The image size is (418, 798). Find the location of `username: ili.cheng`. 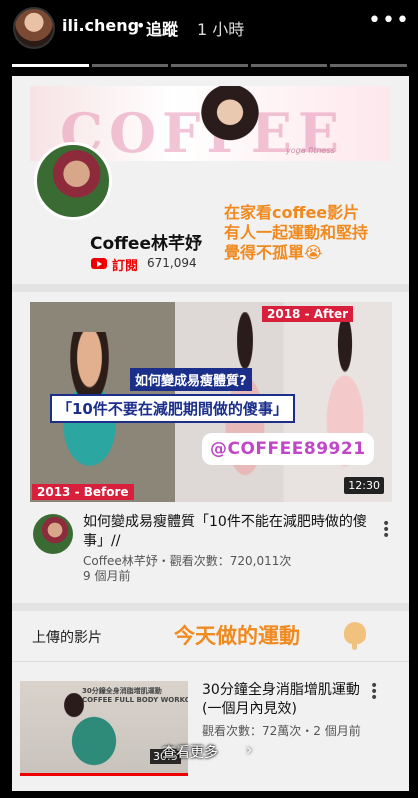

username: ili.cheng is located at coordinates (100, 25).